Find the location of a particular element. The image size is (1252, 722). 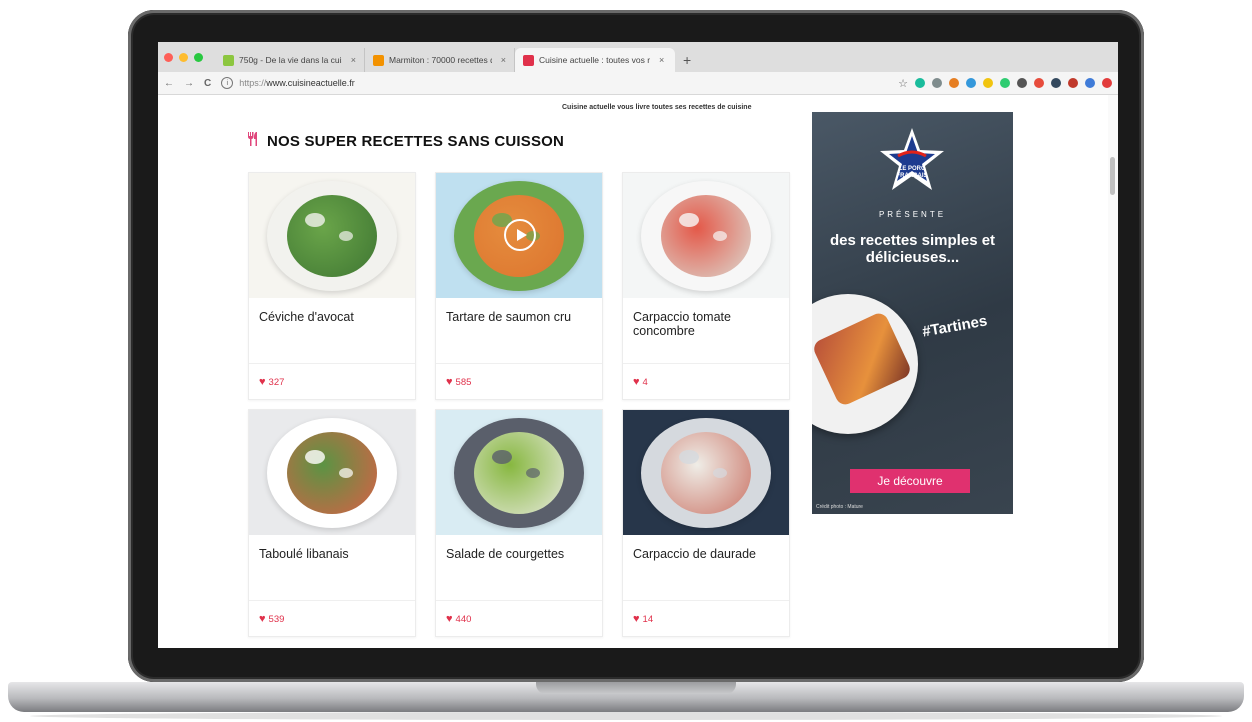

address-bar: i https://www.cuisineactuelle.fr is located at coordinates (559, 83).